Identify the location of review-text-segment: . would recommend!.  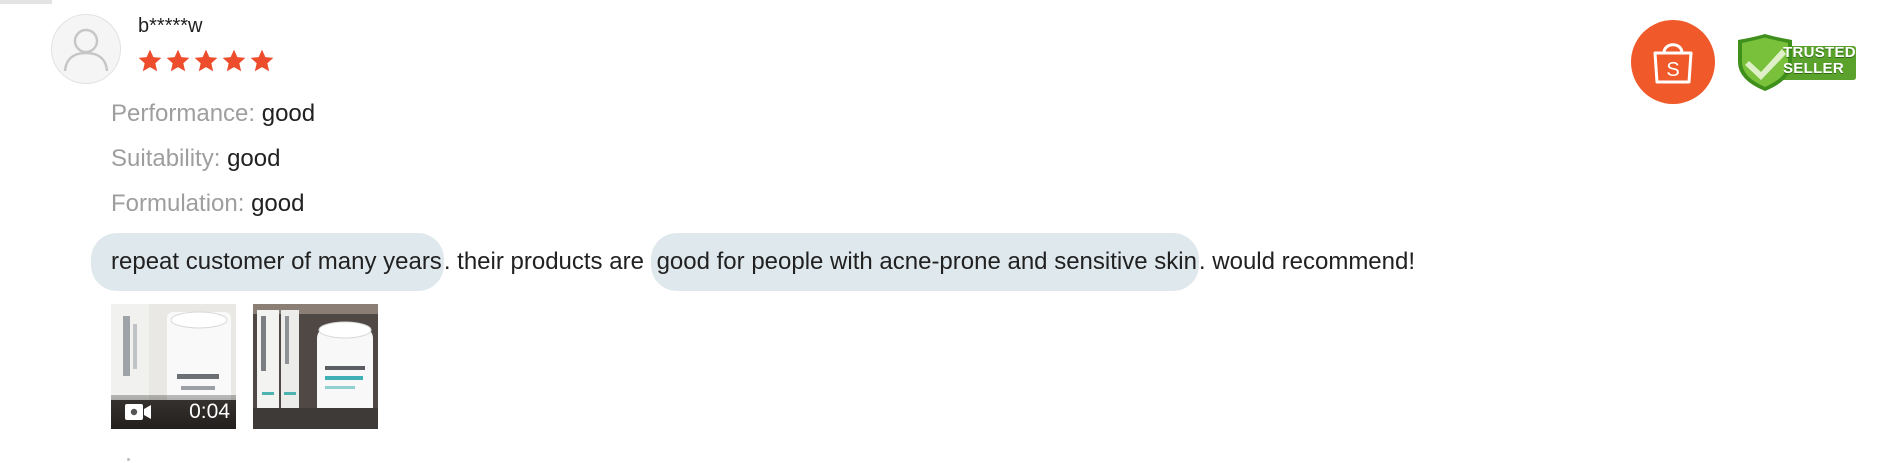
(1307, 261).